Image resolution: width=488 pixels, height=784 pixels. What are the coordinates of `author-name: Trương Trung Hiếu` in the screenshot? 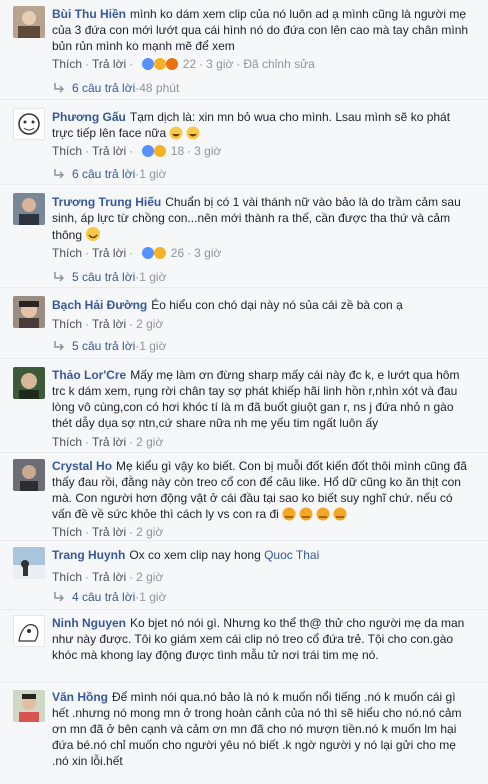 It's located at (106, 202).